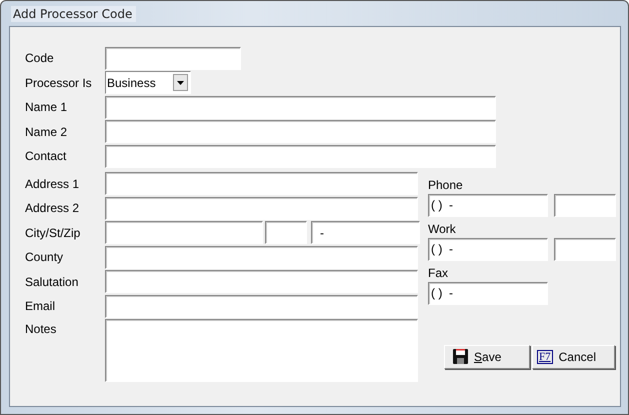  Describe the element at coordinates (46, 156) in the screenshot. I see `field-label: Contact` at that location.